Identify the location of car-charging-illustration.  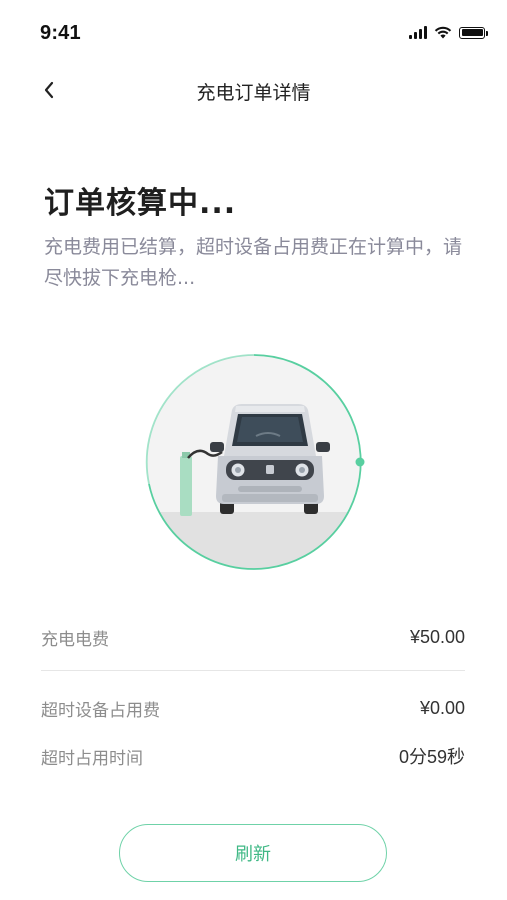
(255, 462).